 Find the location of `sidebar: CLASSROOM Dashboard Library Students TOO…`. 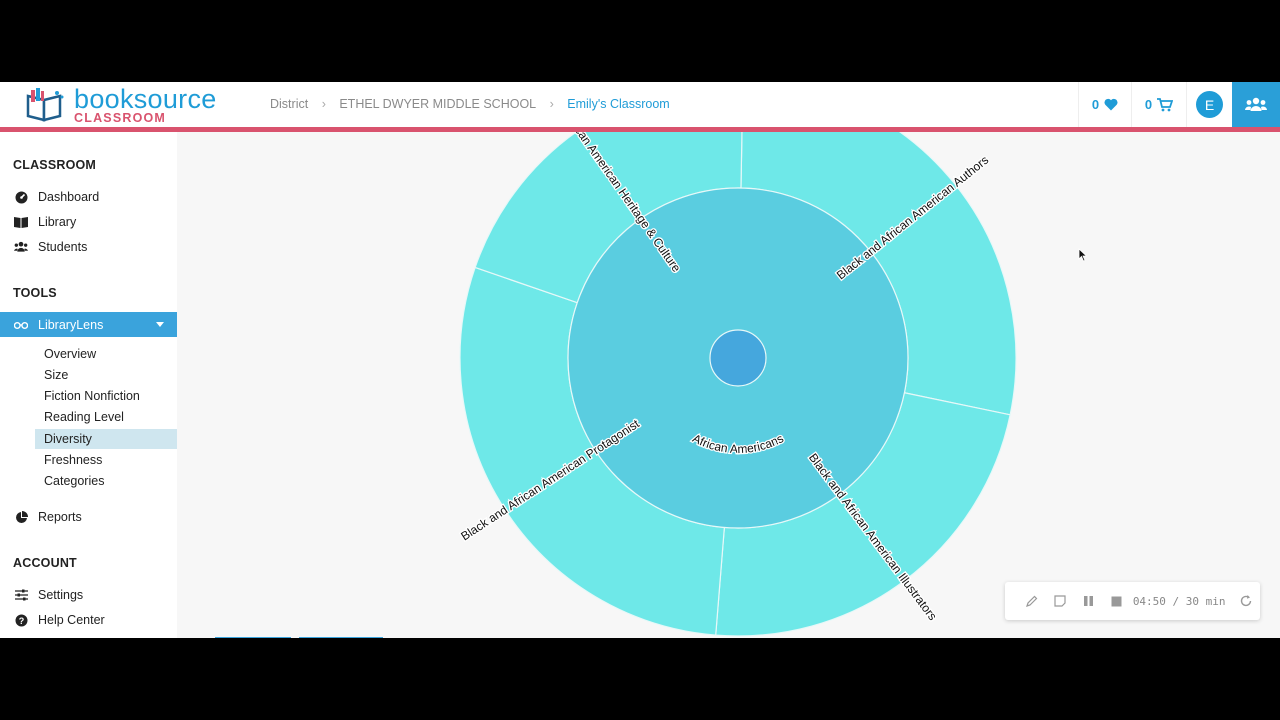

sidebar: CLASSROOM Dashboard Library Students TOO… is located at coordinates (88, 385).